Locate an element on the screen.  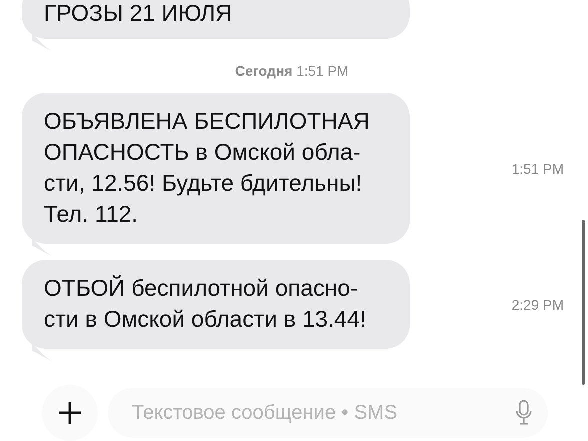
plus-icon is located at coordinates (70, 413).